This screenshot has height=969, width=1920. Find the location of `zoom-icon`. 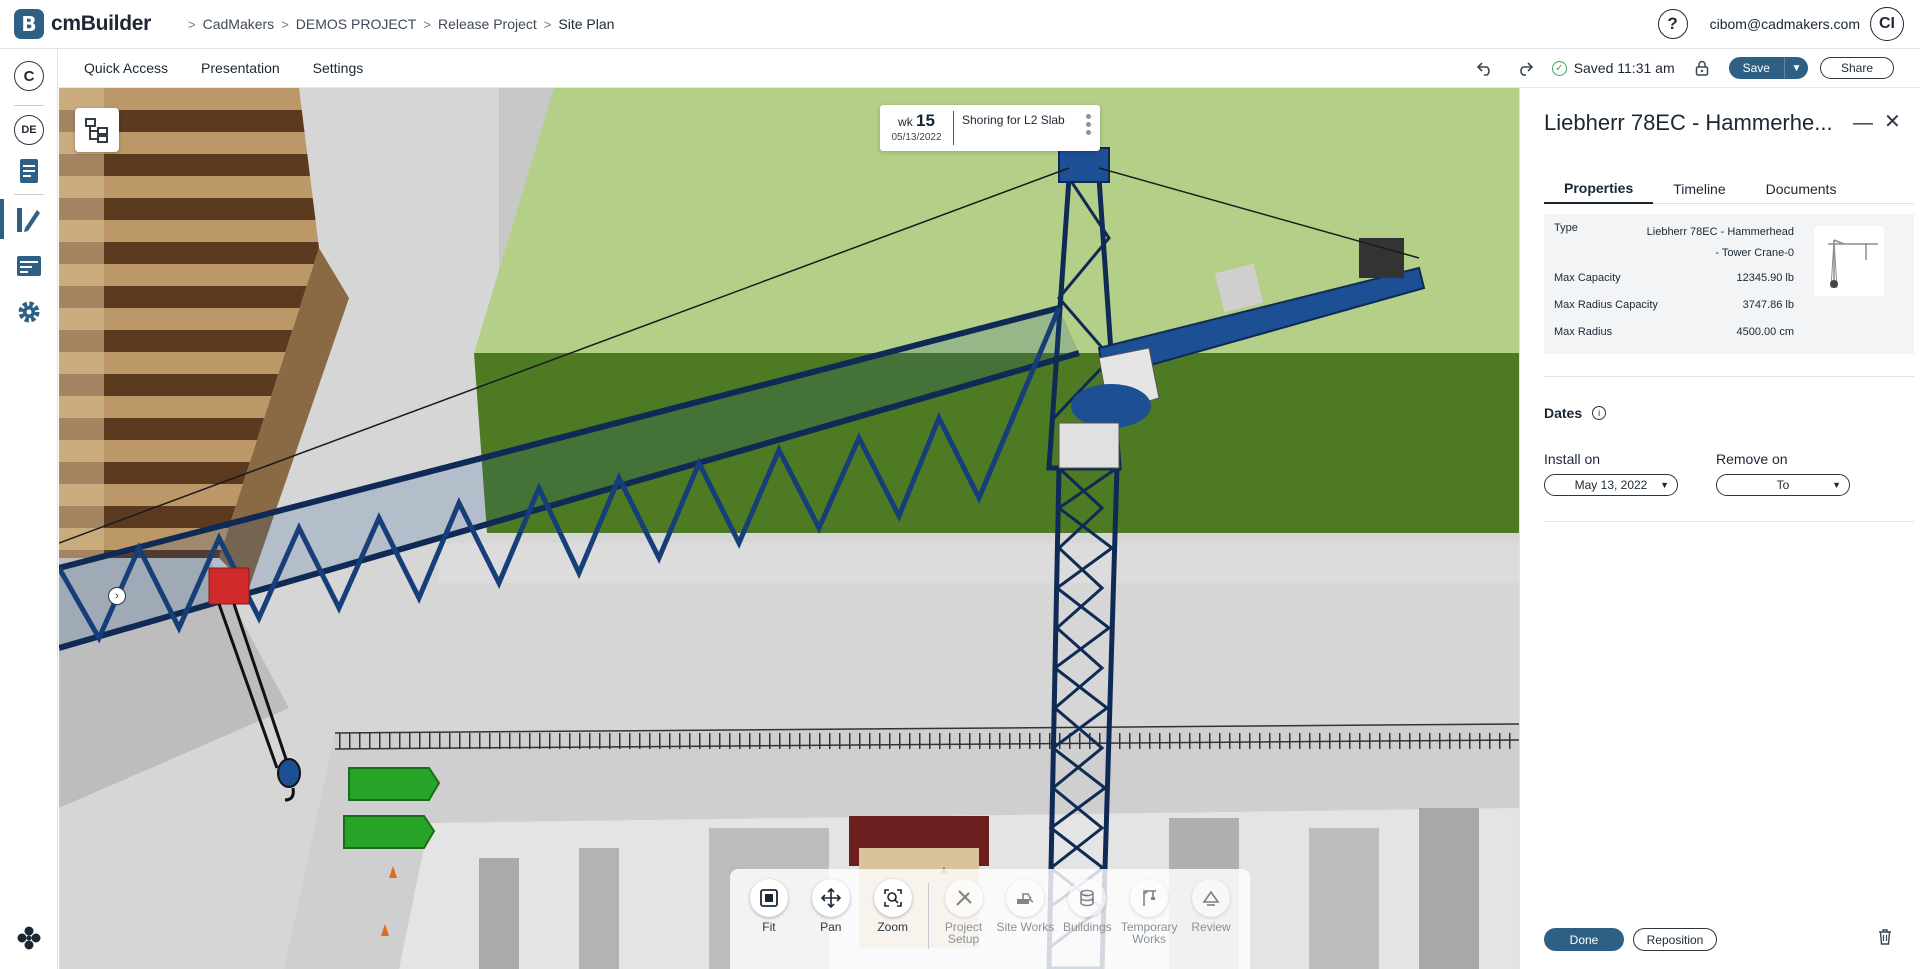

zoom-icon is located at coordinates (892, 898).